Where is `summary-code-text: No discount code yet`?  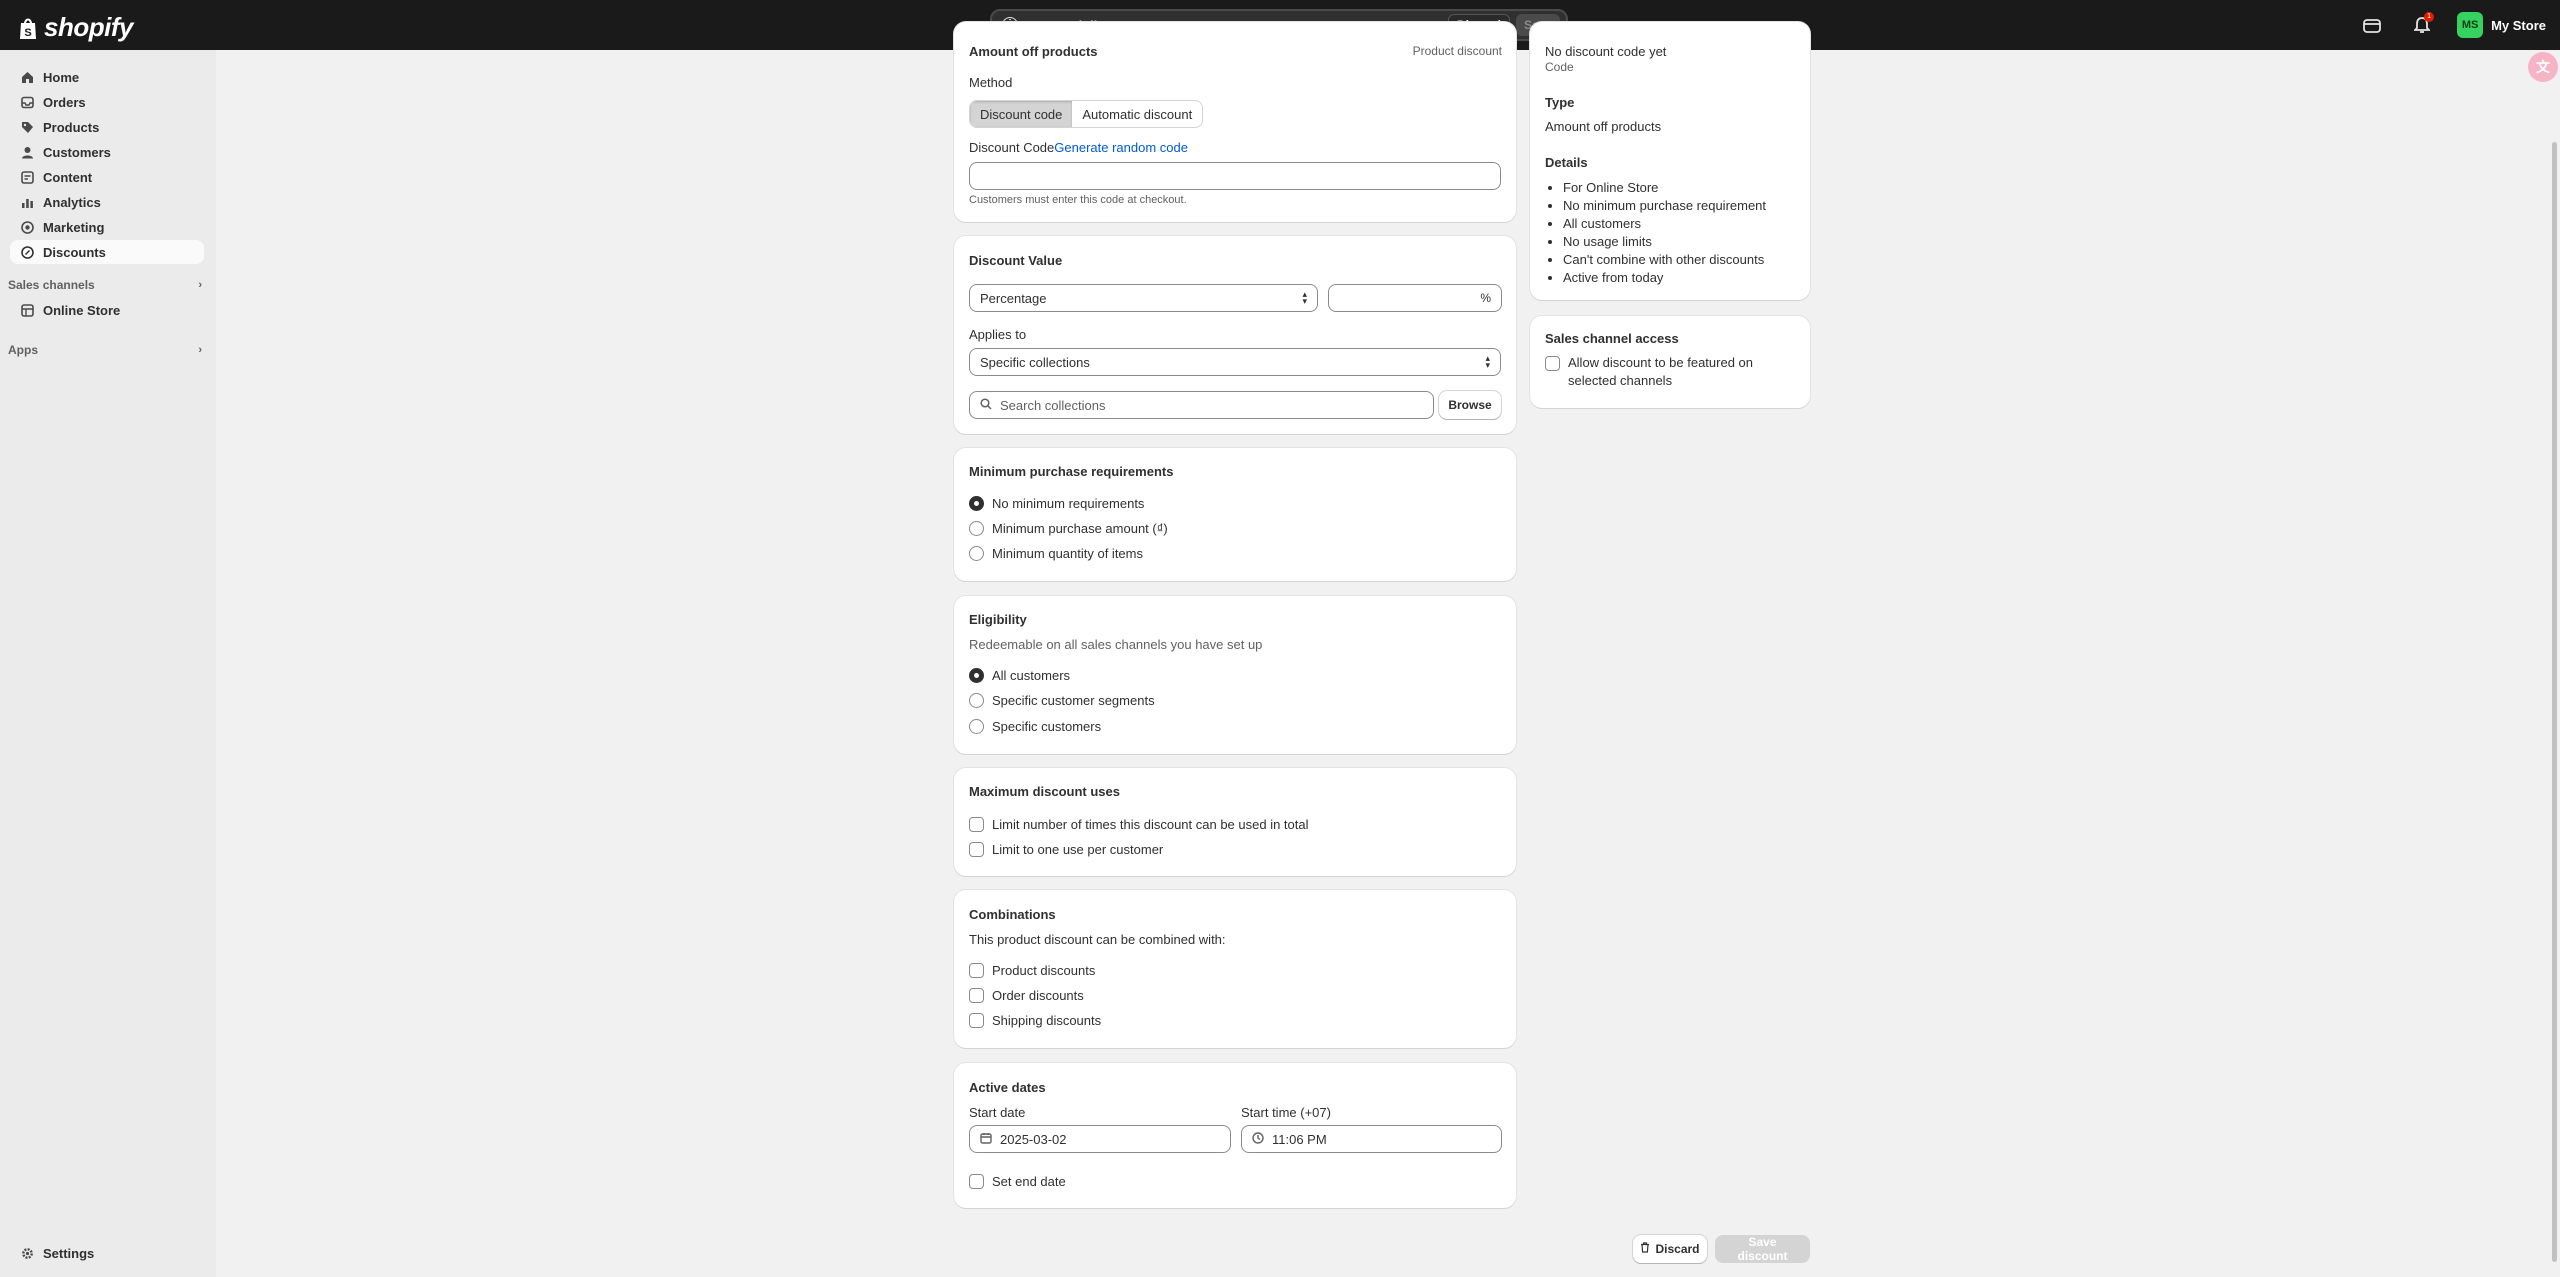
summary-code-text: No discount code yet is located at coordinates (1606, 51).